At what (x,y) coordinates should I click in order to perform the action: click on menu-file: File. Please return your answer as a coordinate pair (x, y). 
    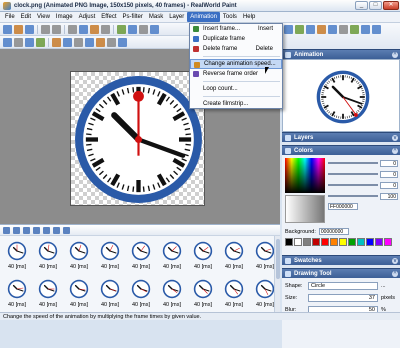
    Looking at the image, I should click on (10, 17).